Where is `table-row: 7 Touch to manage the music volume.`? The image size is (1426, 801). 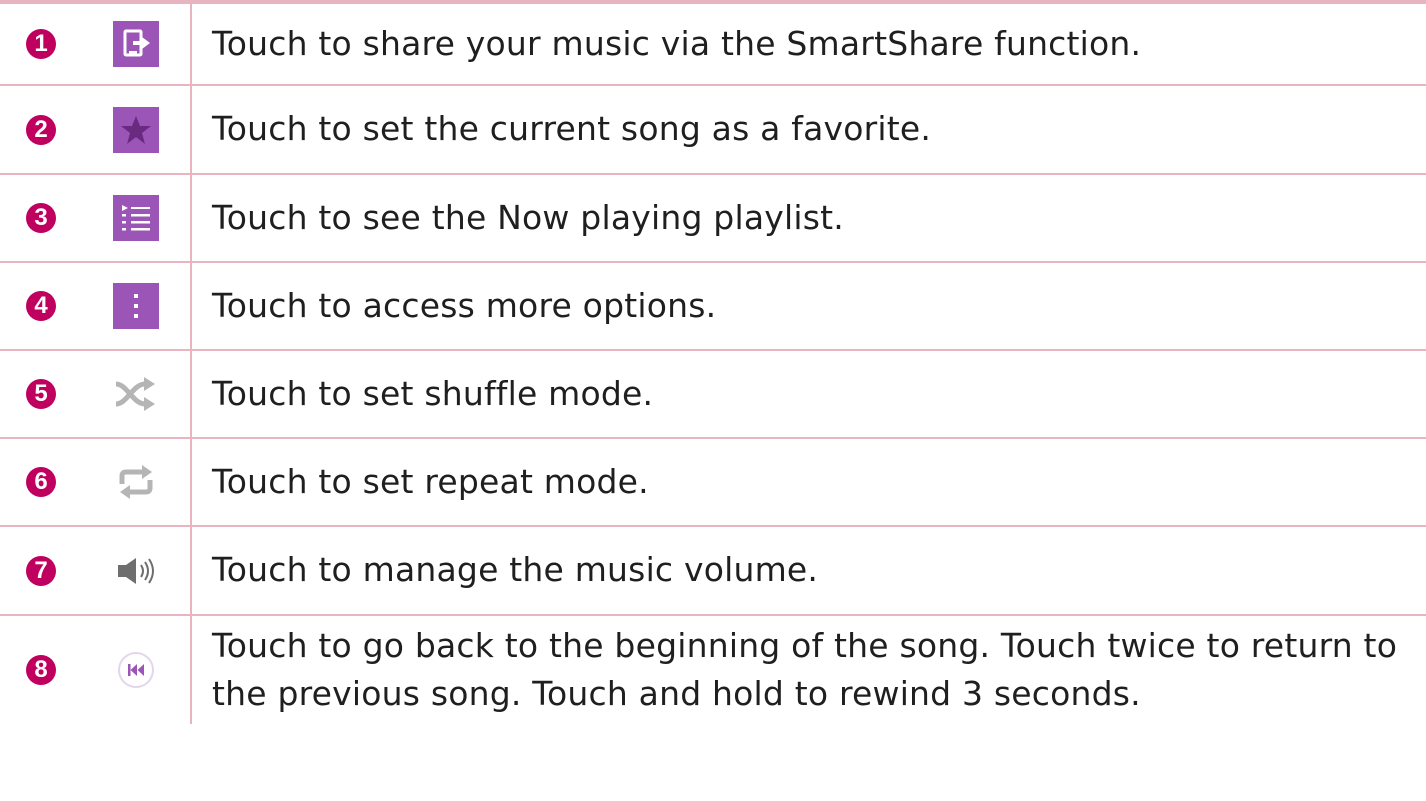 table-row: 7 Touch to manage the music volume. is located at coordinates (713, 571).